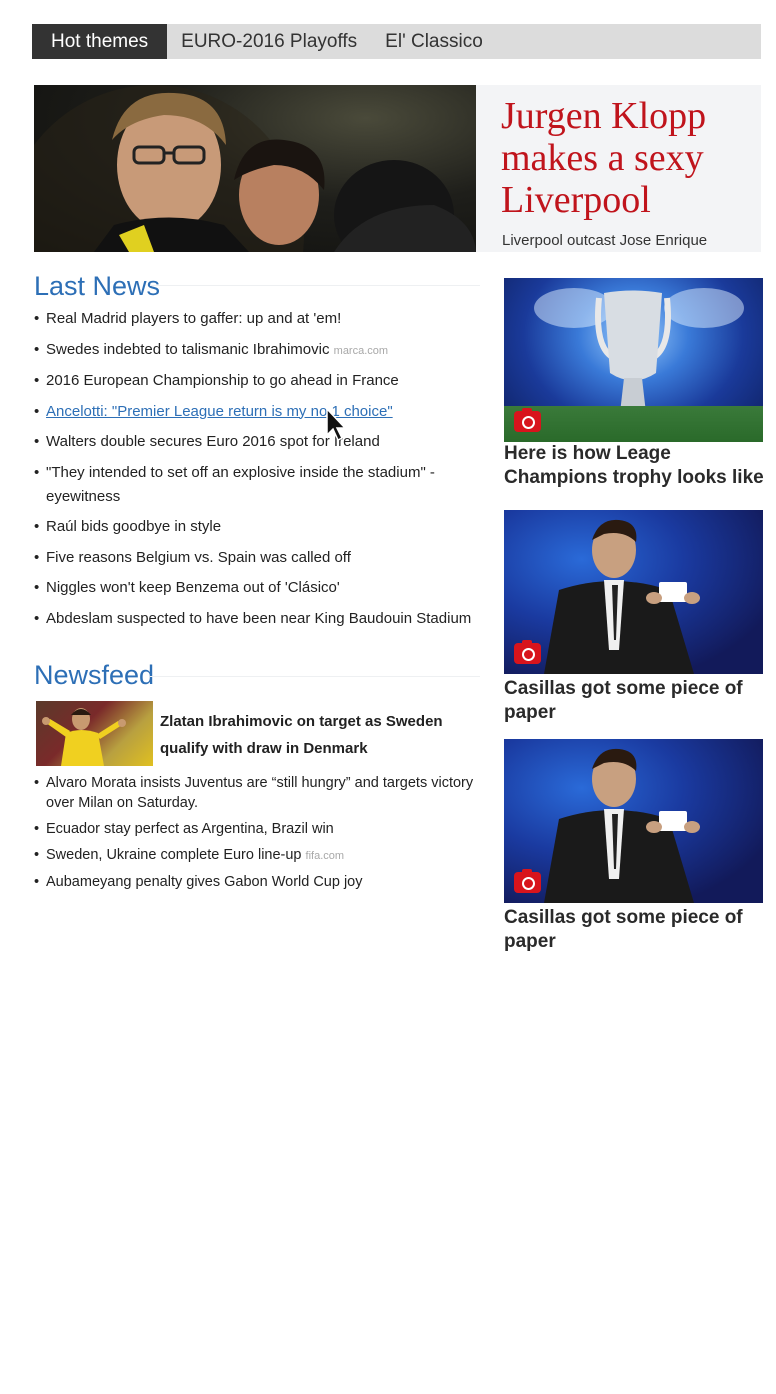 This screenshot has width=776, height=1394. What do you see at coordinates (255, 168) in the screenshot?
I see `hero-image` at bounding box center [255, 168].